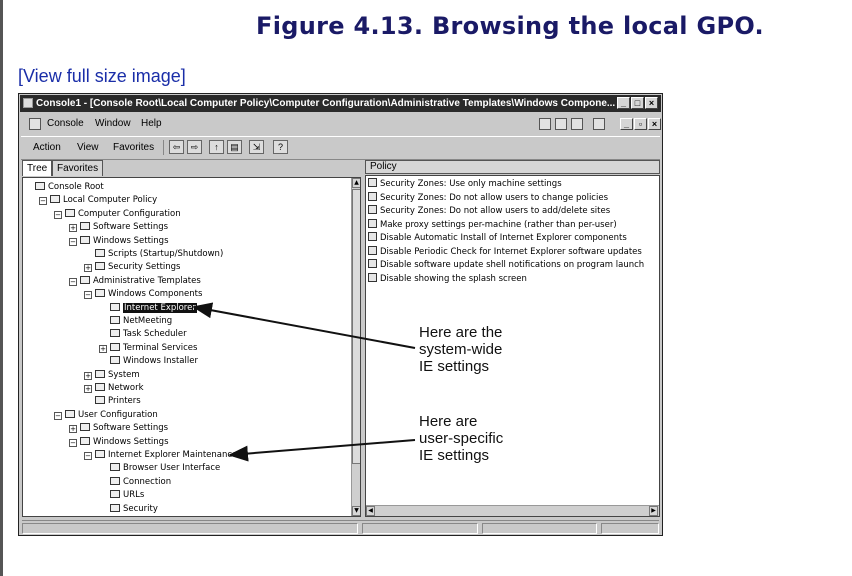  Describe the element at coordinates (304, 325) in the screenshot. I see `arrow-to-internet-explorer` at that location.